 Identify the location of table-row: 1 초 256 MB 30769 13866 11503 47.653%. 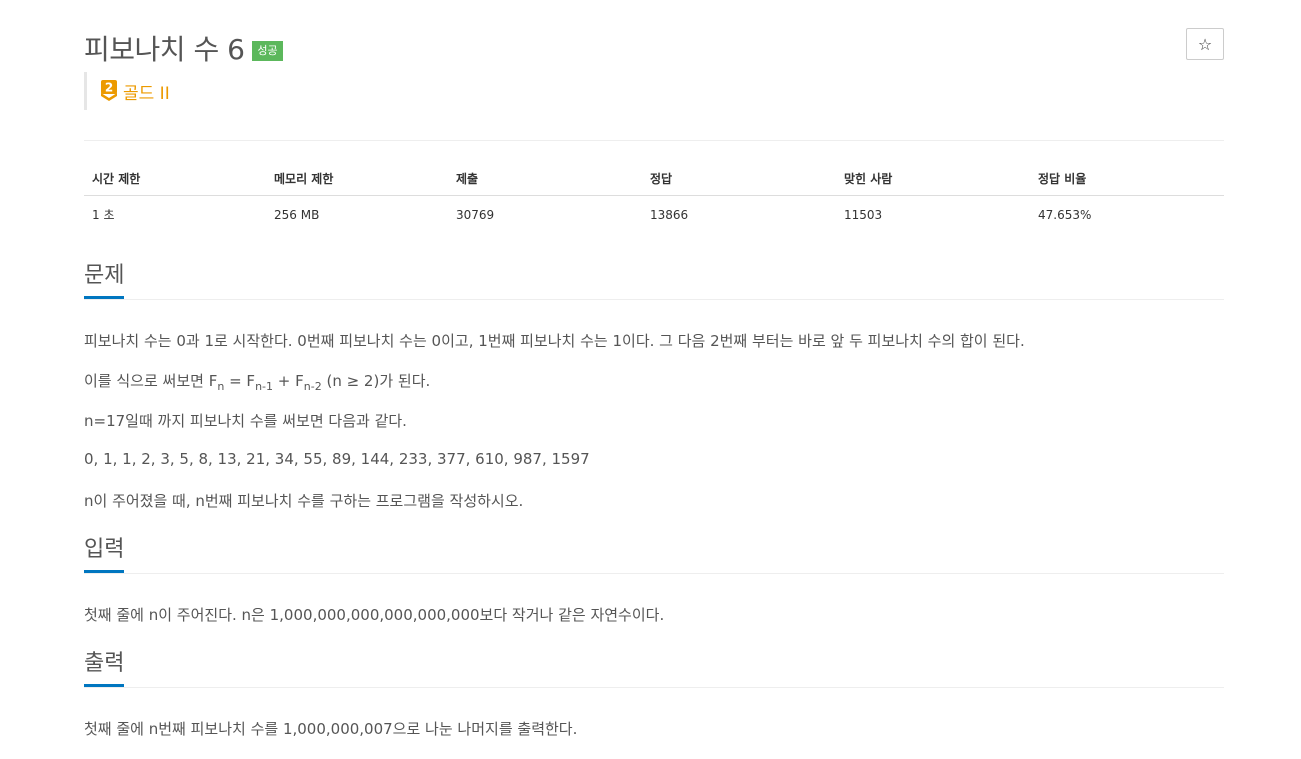
(654, 214).